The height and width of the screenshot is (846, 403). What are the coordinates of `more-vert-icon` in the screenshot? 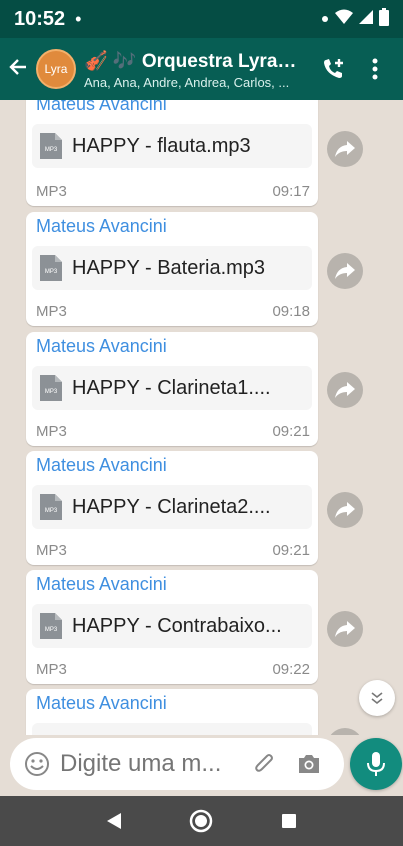 It's located at (375, 69).